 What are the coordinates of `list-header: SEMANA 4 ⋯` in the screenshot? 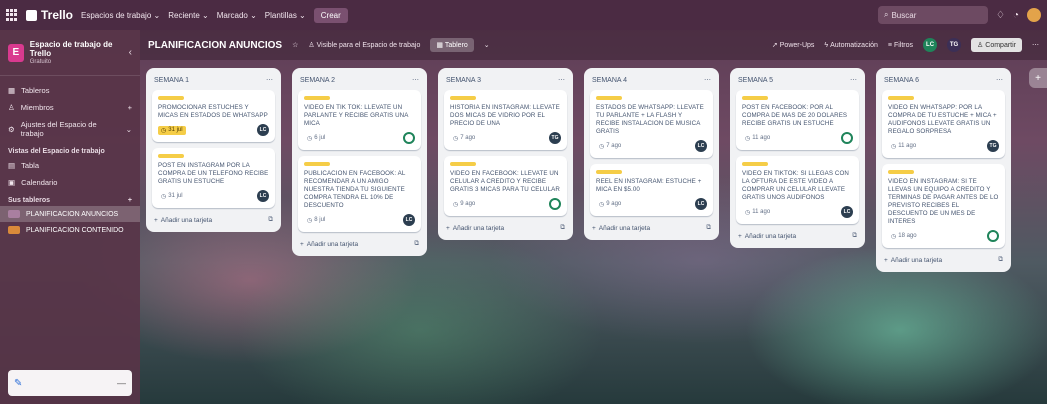 It's located at (651, 82).